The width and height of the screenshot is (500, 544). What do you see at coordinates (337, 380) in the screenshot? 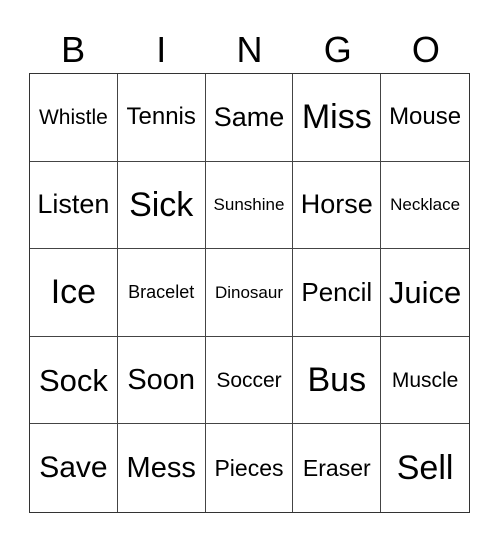
I see `bingo-cell: Bus` at bounding box center [337, 380].